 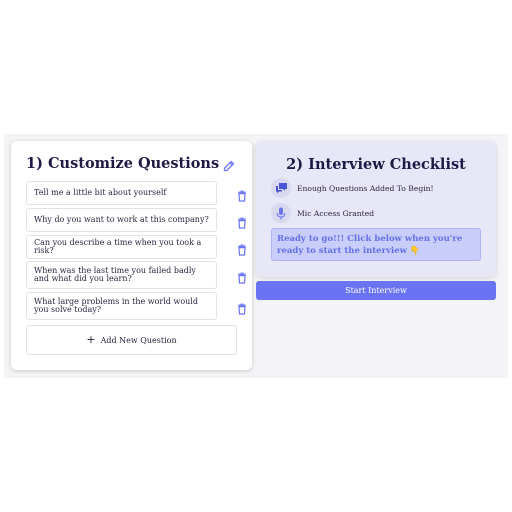 I want to click on checklist-item: Enough Questions Added To Begin!, so click(x=381, y=188).